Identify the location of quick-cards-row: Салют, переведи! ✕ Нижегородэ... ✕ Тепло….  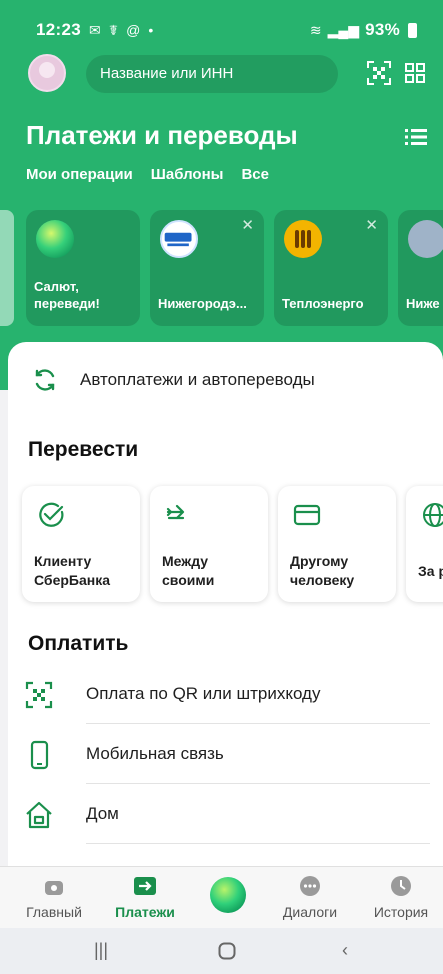
(221, 268).